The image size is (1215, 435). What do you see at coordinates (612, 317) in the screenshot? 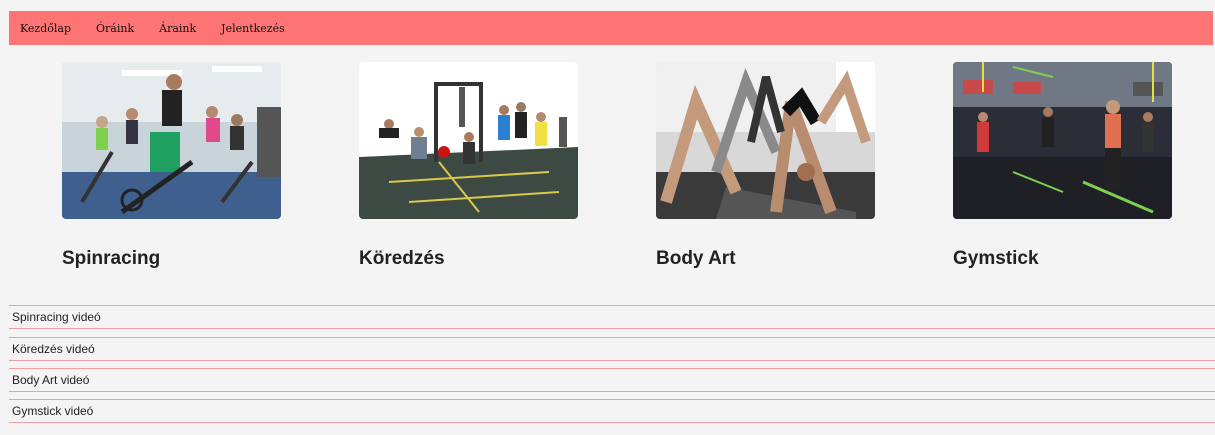
I see `video-row-spinracing: Spinracing videó` at bounding box center [612, 317].